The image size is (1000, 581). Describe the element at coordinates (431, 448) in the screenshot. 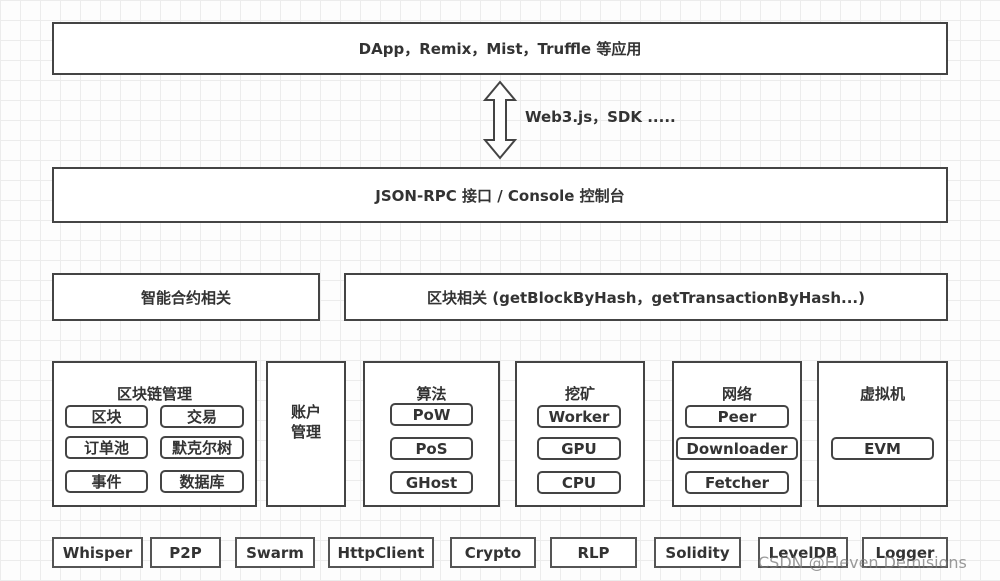

I see `consensus-item: PoS` at that location.